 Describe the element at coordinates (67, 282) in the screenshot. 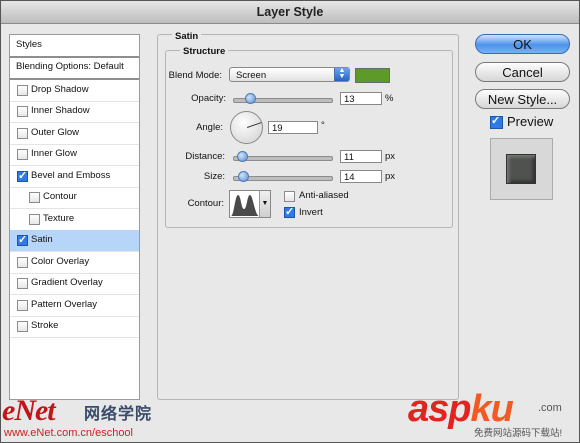

I see `style-item-gradient-overlay-label: Gradient Overlay` at that location.